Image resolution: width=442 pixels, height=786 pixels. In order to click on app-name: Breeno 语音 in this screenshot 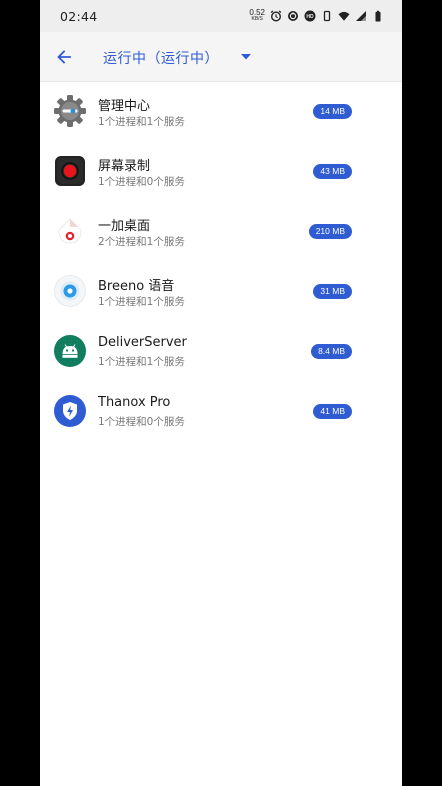, I will do `click(136, 286)`.